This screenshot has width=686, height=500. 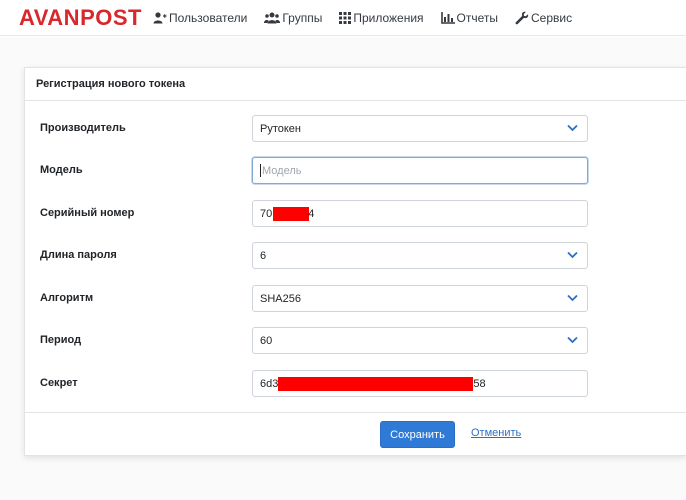 What do you see at coordinates (67, 298) in the screenshot?
I see `algorithm-label: Алгоритм` at bounding box center [67, 298].